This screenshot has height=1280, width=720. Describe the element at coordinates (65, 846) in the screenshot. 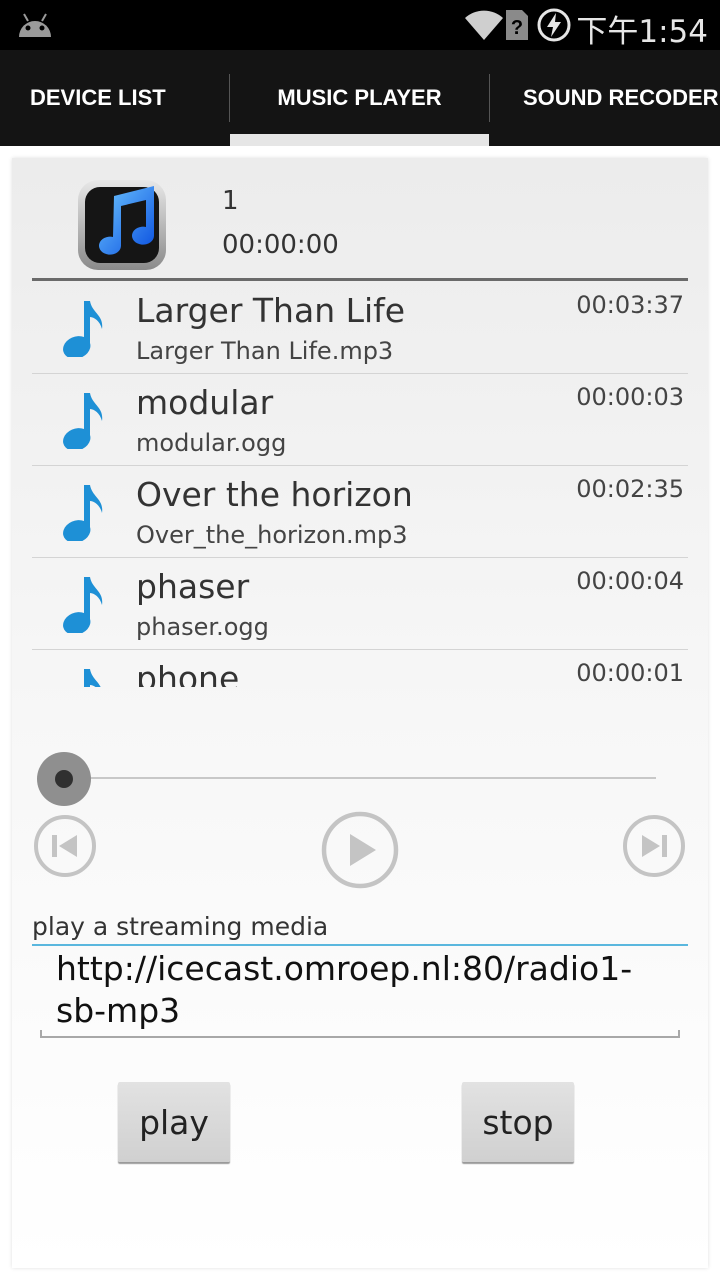

I see `previous-icon` at that location.